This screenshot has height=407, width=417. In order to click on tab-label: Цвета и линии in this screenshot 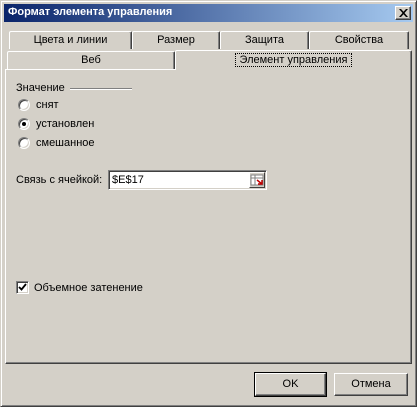, I will do `click(70, 40)`.